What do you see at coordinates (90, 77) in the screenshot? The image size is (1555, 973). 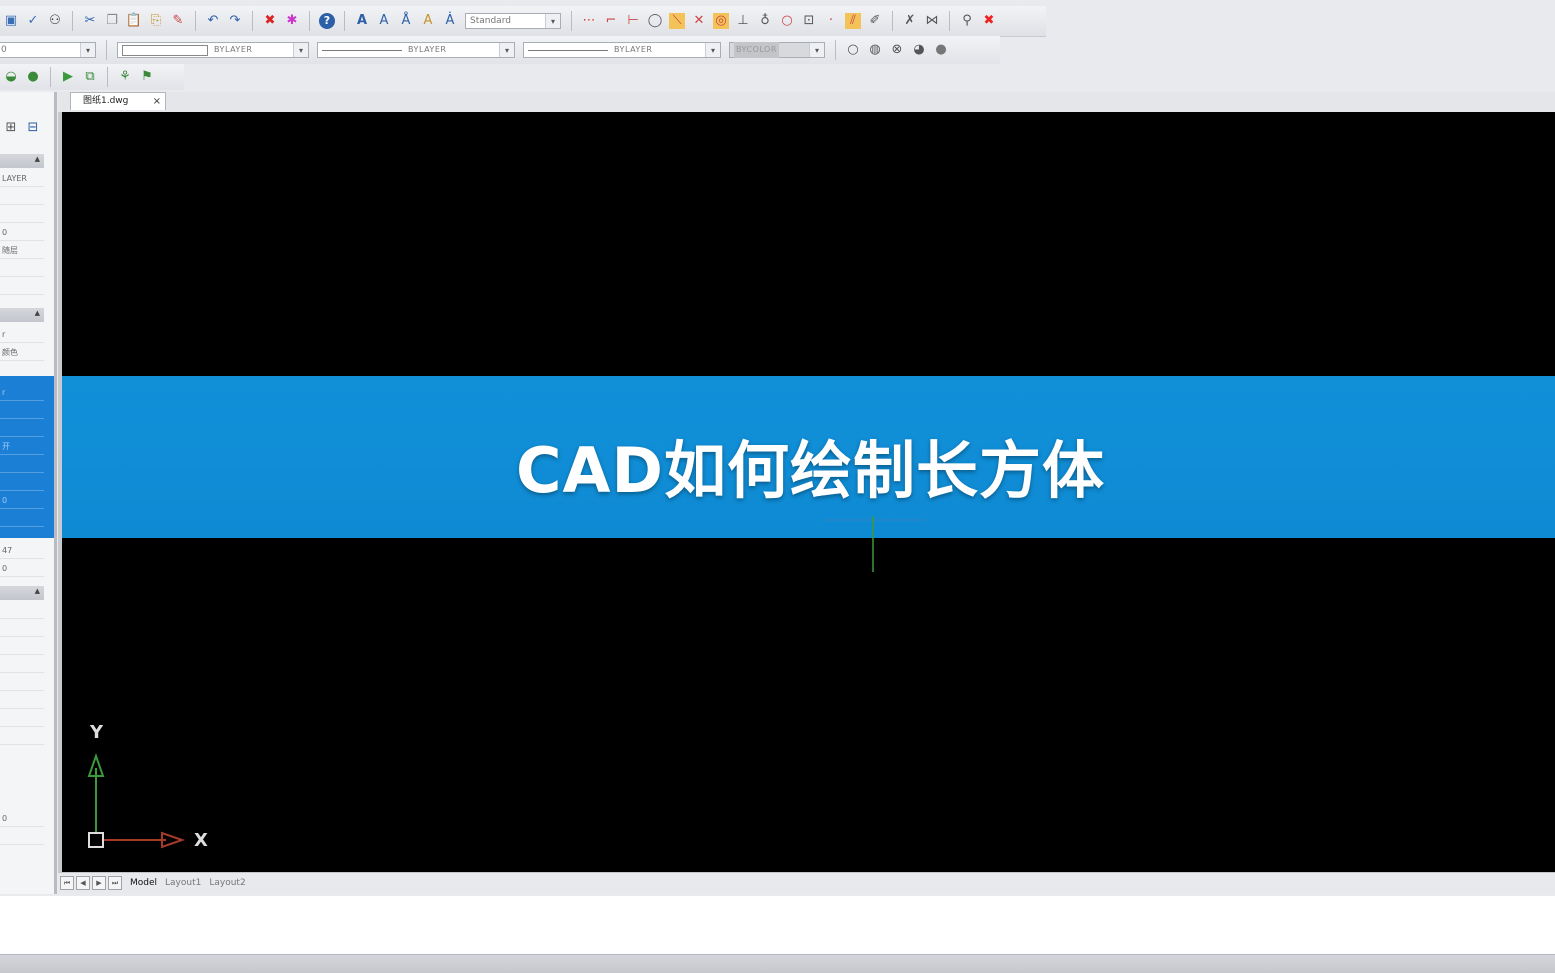 I see `view-icon: ⧉` at bounding box center [90, 77].